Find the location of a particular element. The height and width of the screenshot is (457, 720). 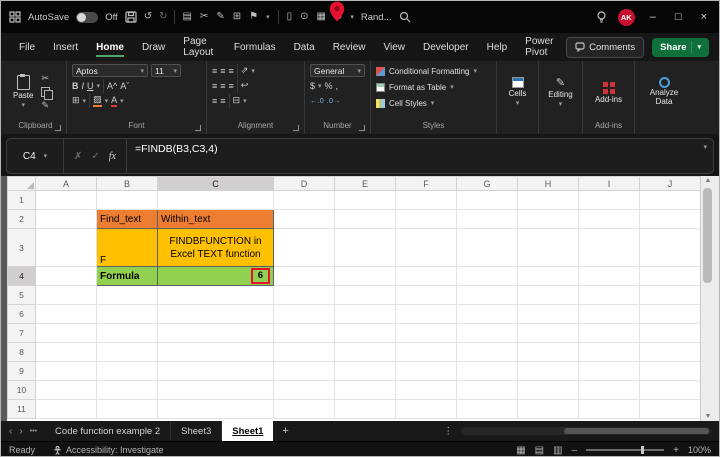

clipboard-dialog-launcher is located at coordinates (58, 128).